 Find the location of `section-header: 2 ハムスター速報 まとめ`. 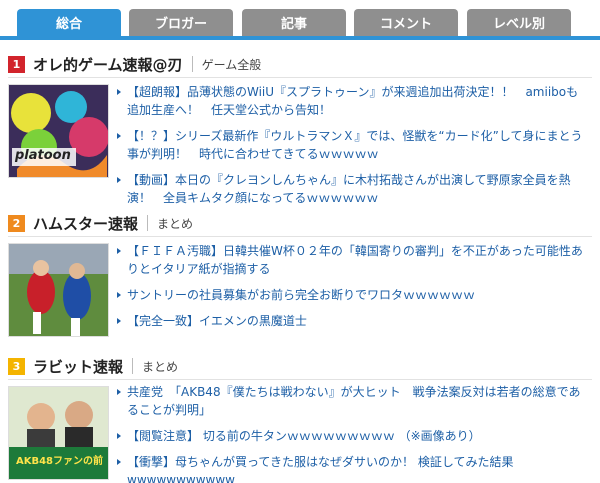

section-header: 2 ハムスター速報 まとめ is located at coordinates (100, 223).